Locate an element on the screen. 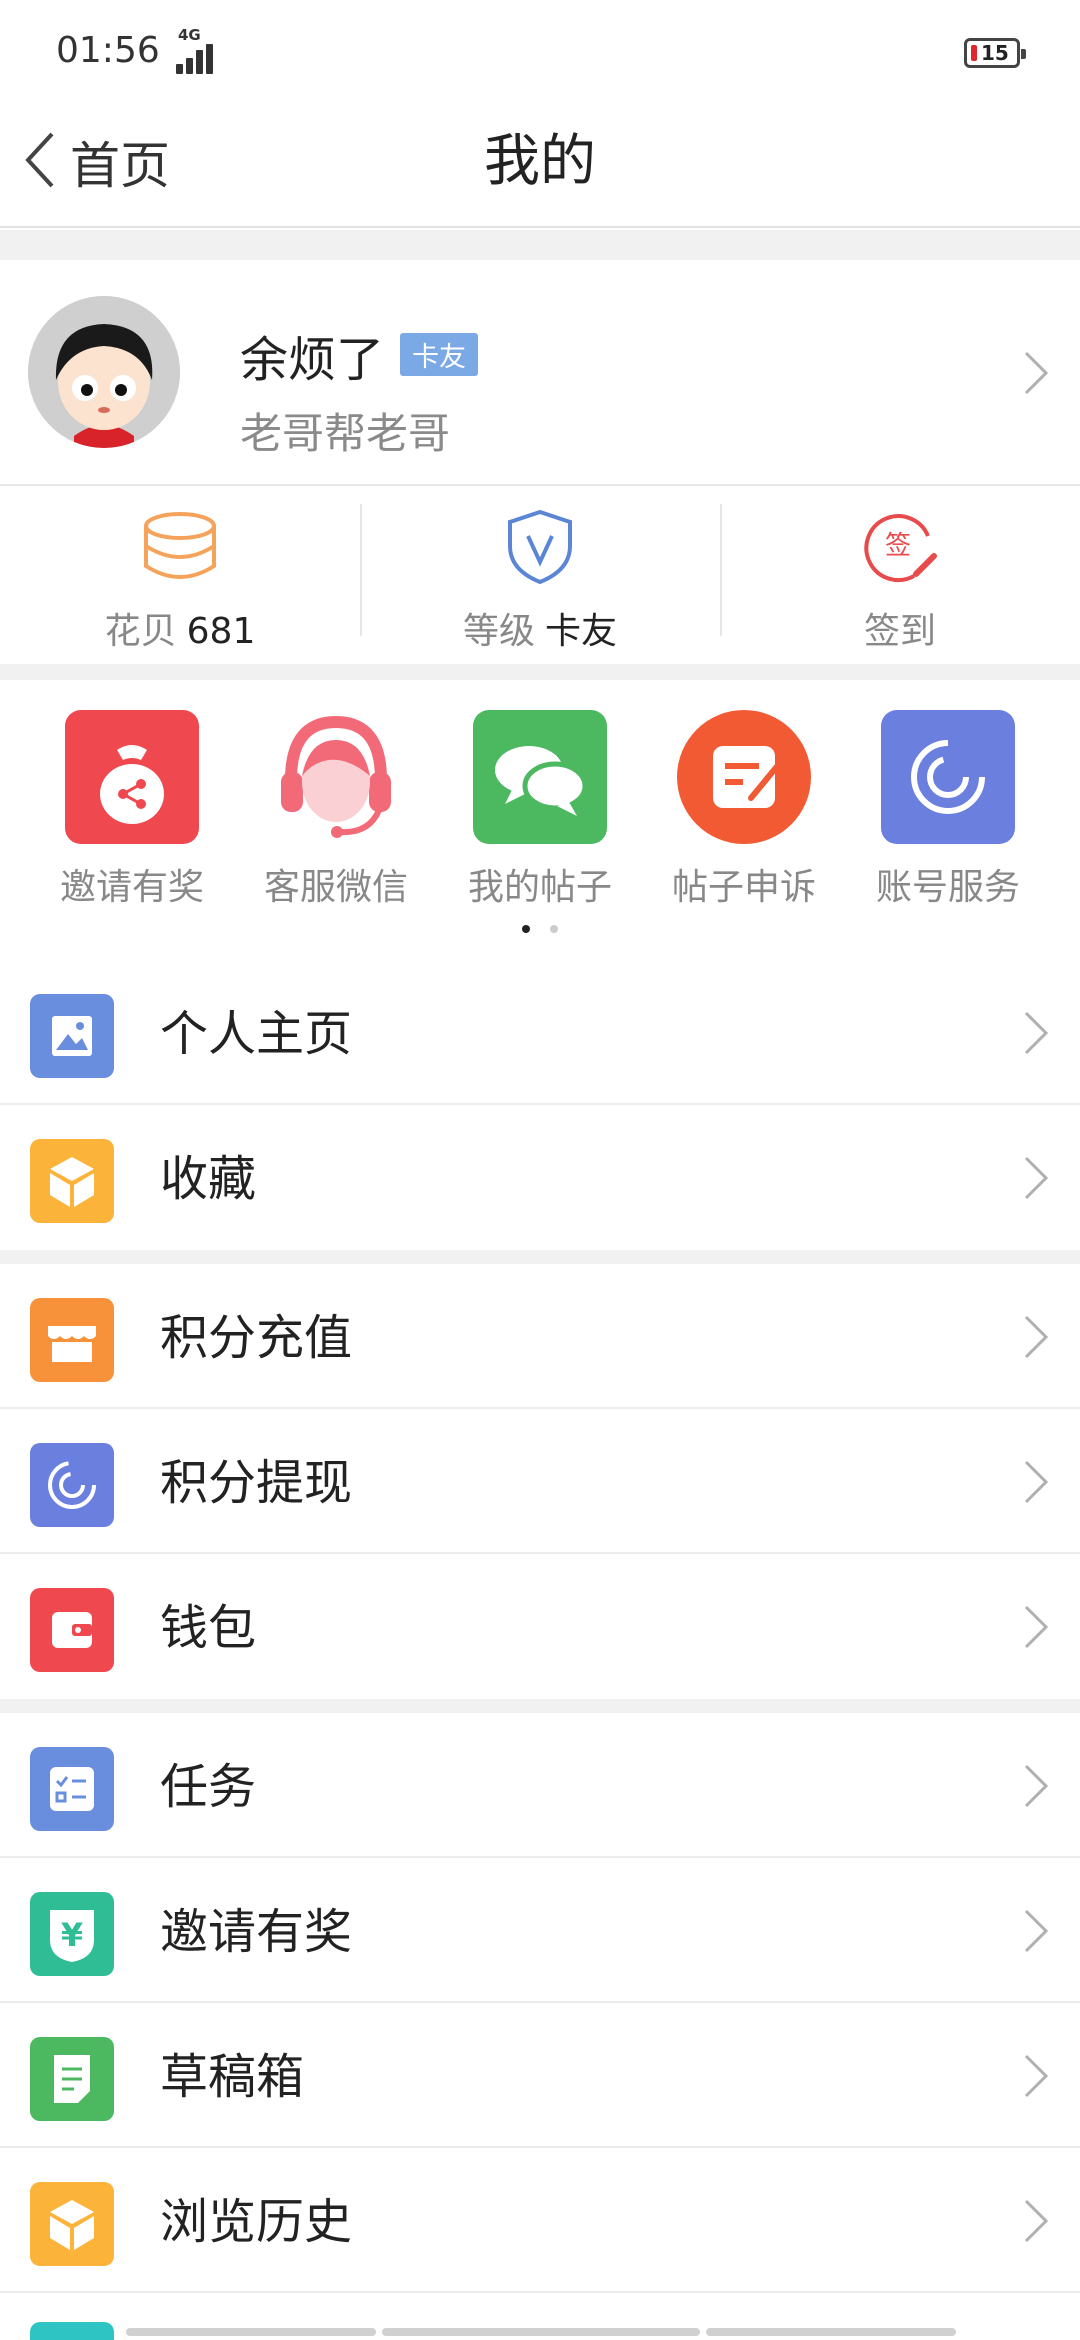 The width and height of the screenshot is (1080, 2340). avatar is located at coordinates (104, 372).